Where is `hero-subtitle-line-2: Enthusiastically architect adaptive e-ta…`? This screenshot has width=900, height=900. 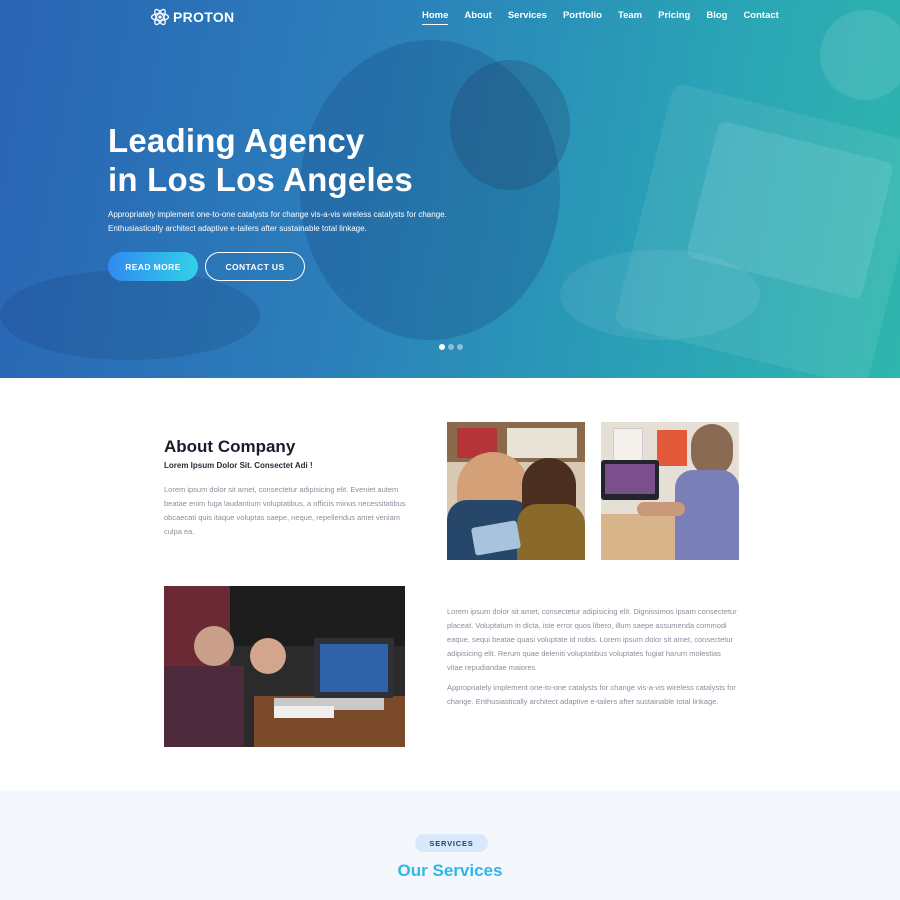 hero-subtitle-line-2: Enthusiastically architect adaptive e-ta… is located at coordinates (237, 228).